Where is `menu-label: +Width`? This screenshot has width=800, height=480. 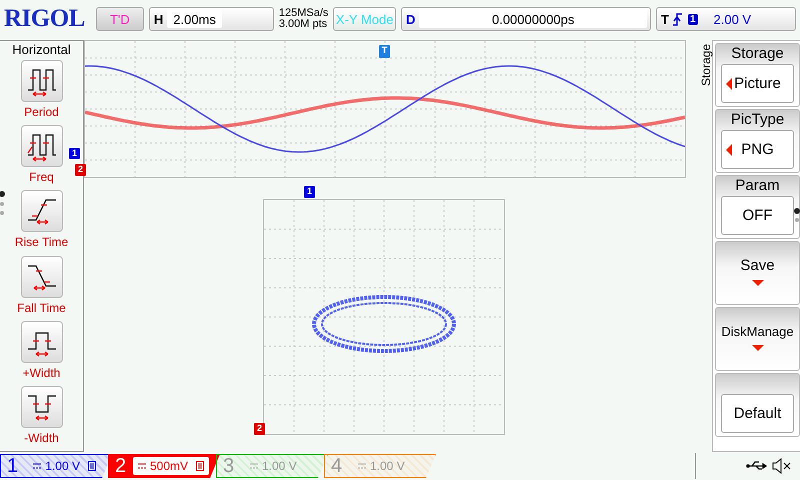 menu-label: +Width is located at coordinates (41, 373).